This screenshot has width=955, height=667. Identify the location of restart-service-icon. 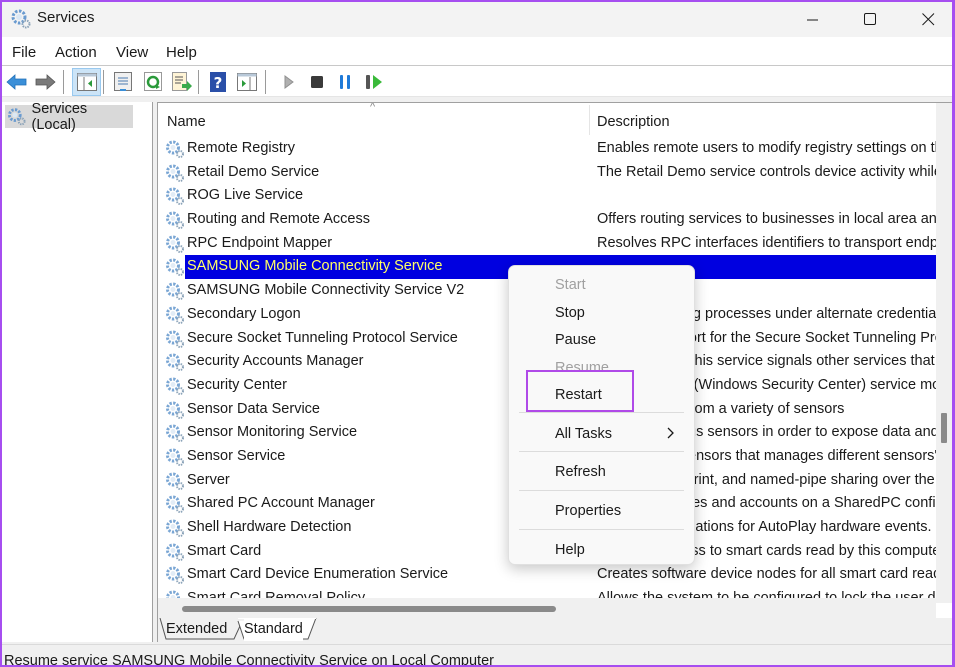
(374, 82).